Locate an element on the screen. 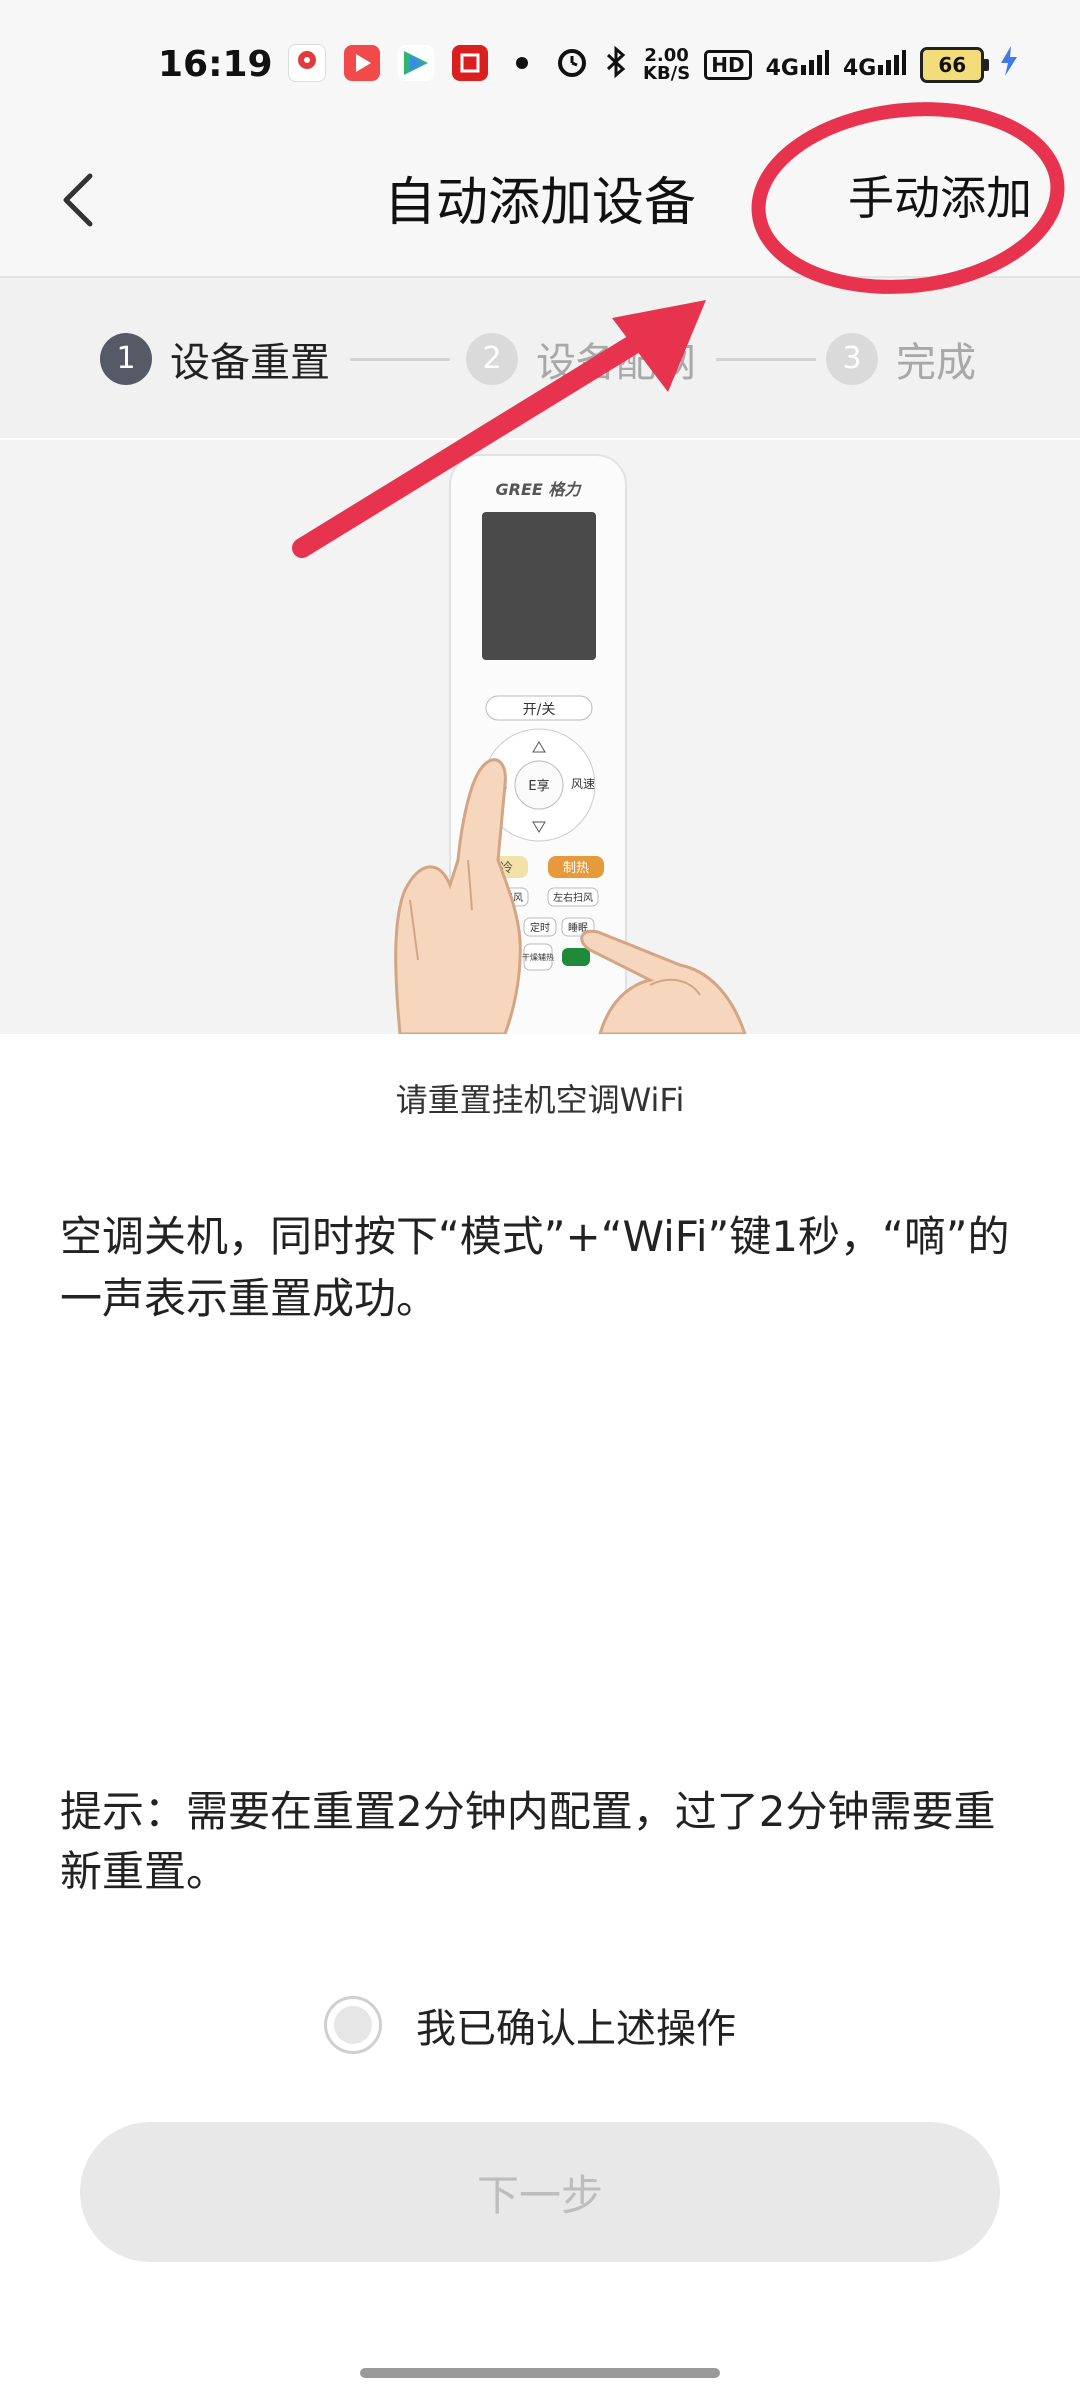 The width and height of the screenshot is (1080, 2400). manual-add-button: 手动添加 is located at coordinates (940, 195).